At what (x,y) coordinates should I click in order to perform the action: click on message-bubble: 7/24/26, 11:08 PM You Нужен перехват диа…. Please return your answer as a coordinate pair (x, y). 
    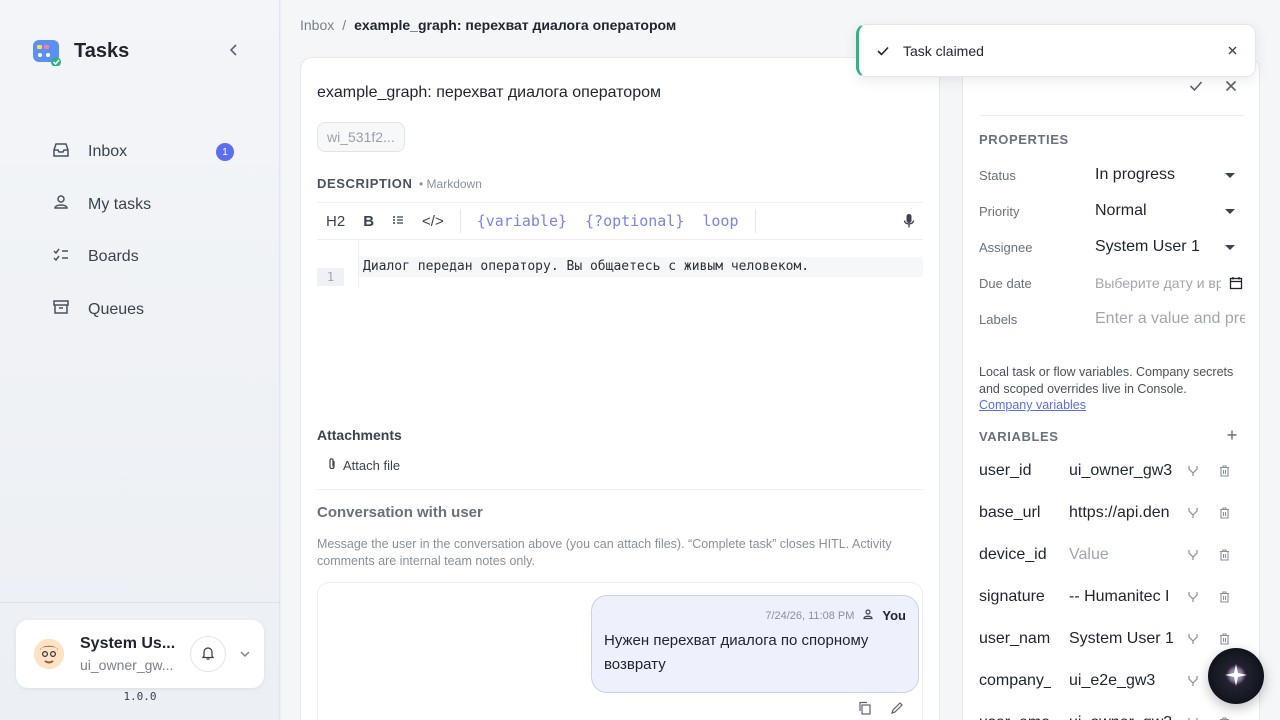
    Looking at the image, I should click on (755, 644).